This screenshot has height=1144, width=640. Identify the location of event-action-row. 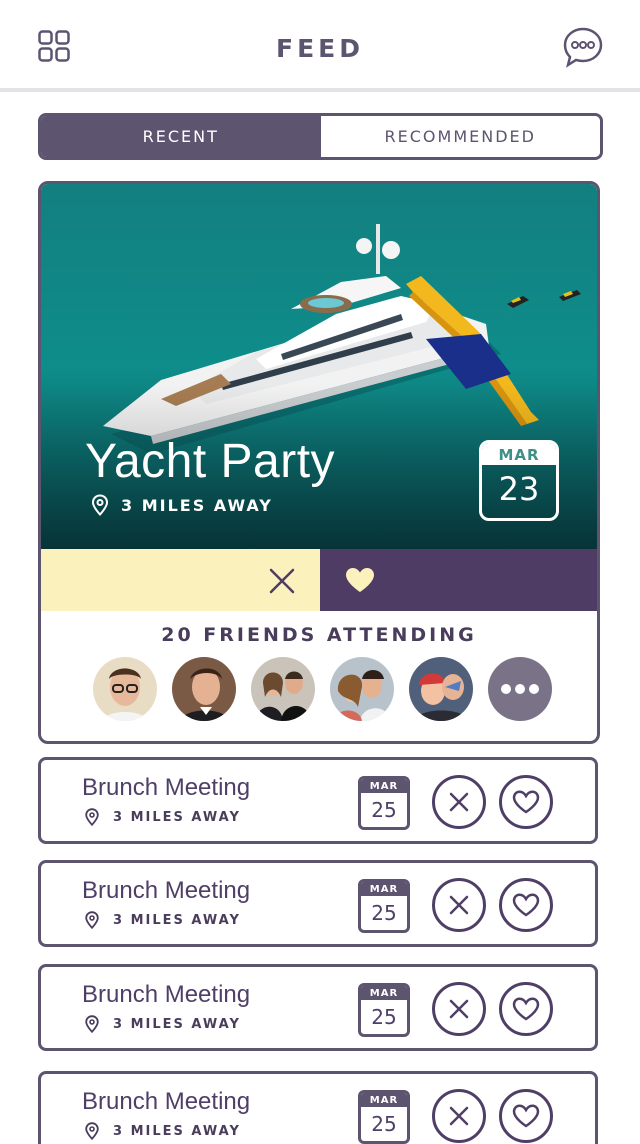
(319, 580).